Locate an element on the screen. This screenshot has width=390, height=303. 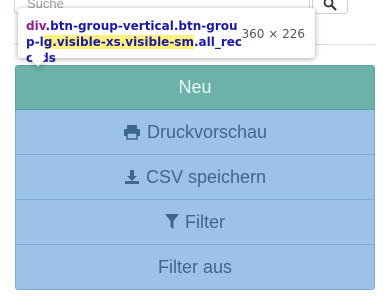
filter-label: Filter is located at coordinates (205, 221).